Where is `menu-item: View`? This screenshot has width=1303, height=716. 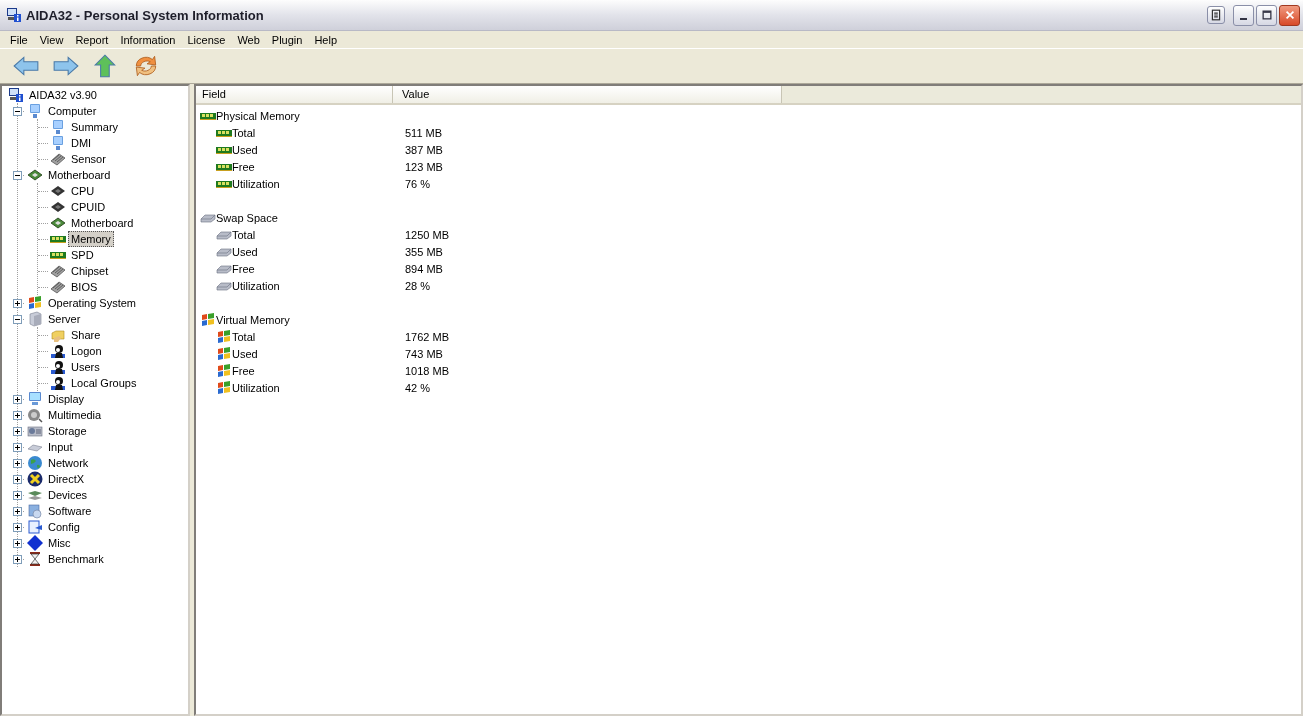 menu-item: View is located at coordinates (51, 39).